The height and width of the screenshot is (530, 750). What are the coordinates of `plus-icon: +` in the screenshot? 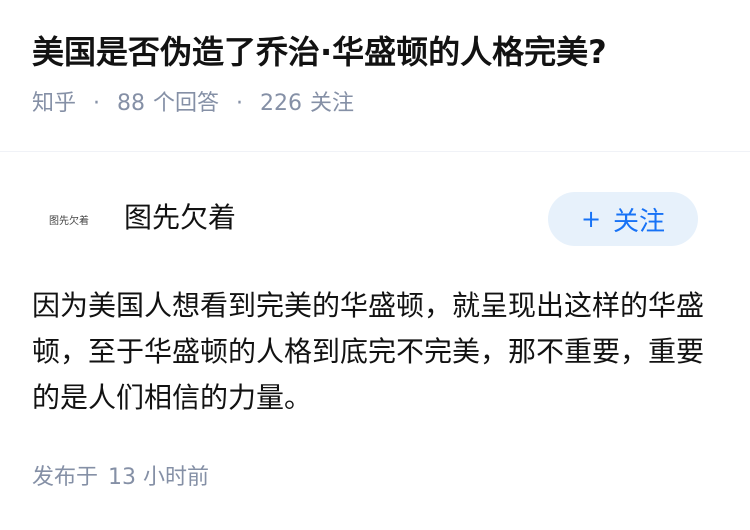 It's located at (591, 219).